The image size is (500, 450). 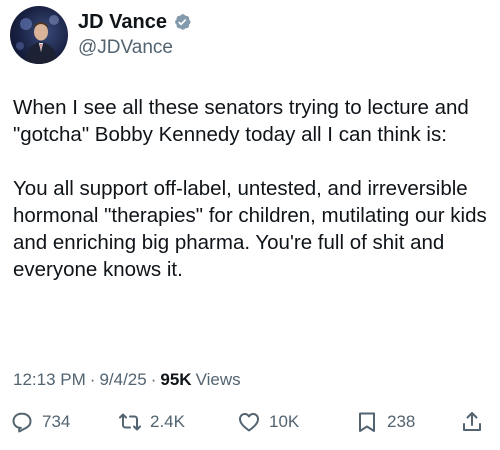 What do you see at coordinates (385, 422) in the screenshot?
I see `bookmark-button: 238` at bounding box center [385, 422].